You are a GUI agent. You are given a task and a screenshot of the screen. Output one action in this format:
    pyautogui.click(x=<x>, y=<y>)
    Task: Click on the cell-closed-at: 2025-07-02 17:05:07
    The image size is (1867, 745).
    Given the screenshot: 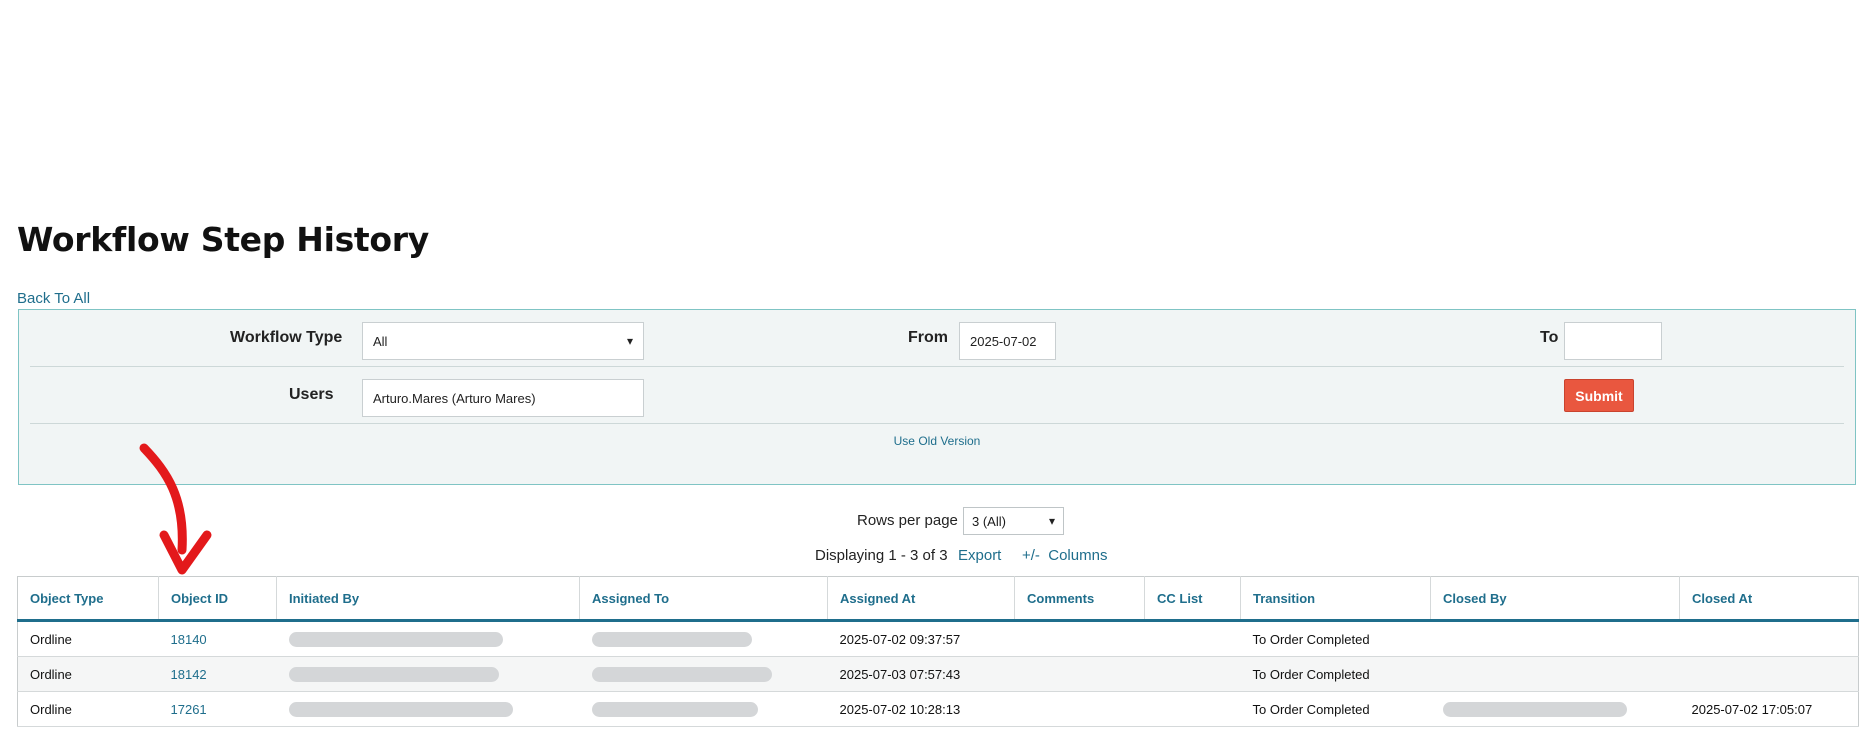 What is the action you would take?
    pyautogui.click(x=1769, y=709)
    